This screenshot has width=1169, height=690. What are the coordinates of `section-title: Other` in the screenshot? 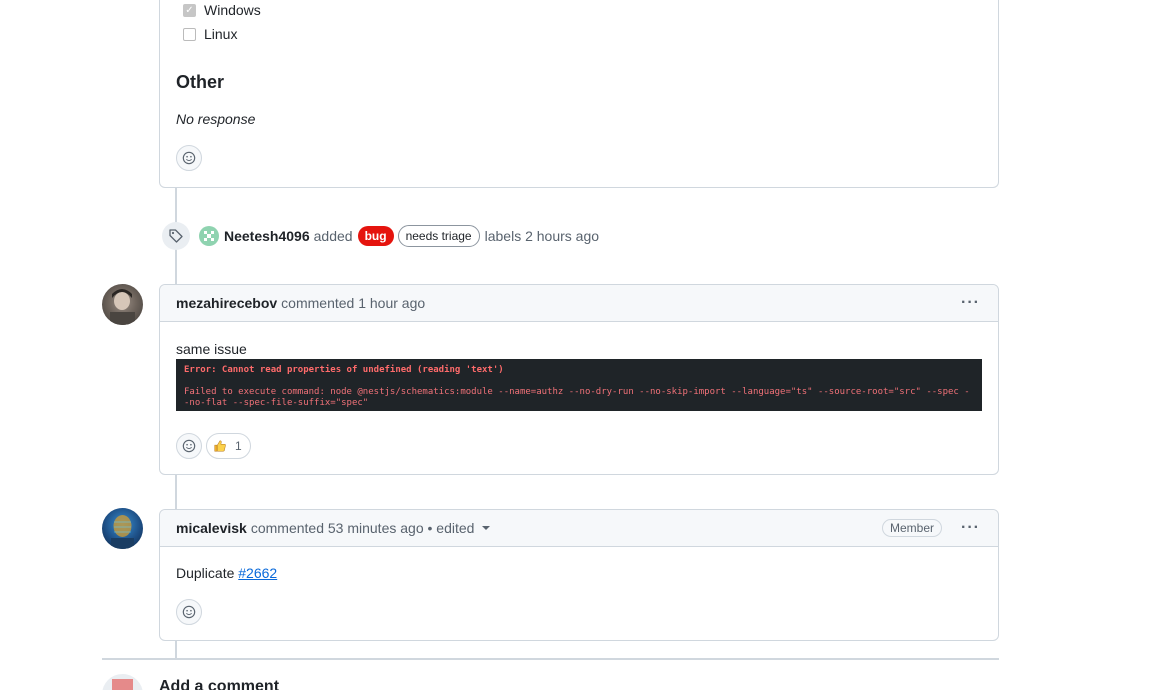 It's located at (200, 82).